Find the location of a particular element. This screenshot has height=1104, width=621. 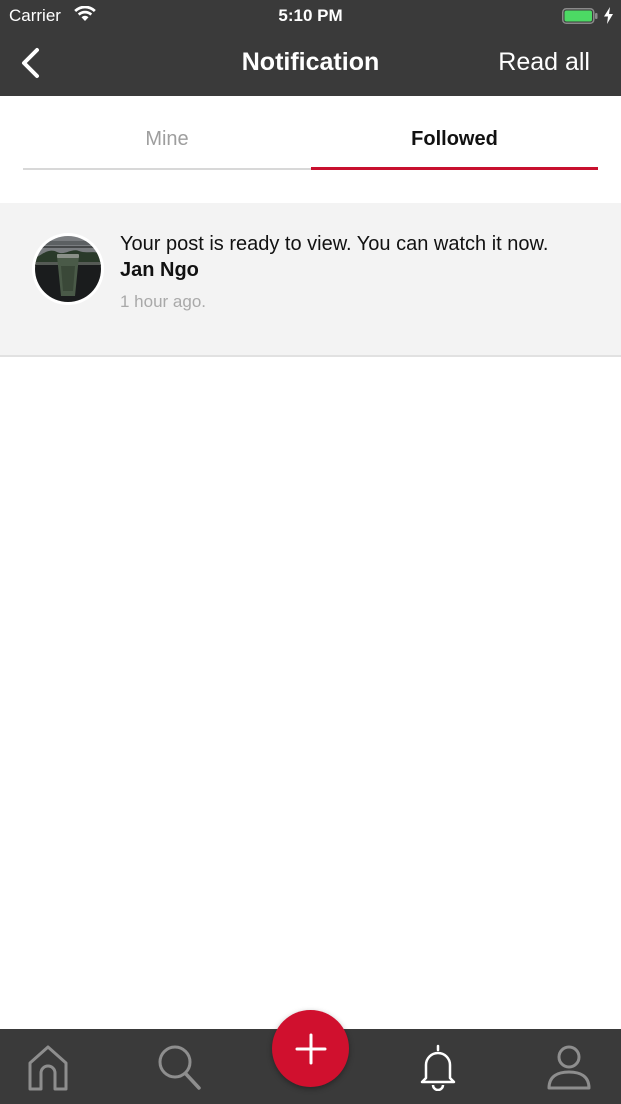

tab-profile is located at coordinates (569, 1067).